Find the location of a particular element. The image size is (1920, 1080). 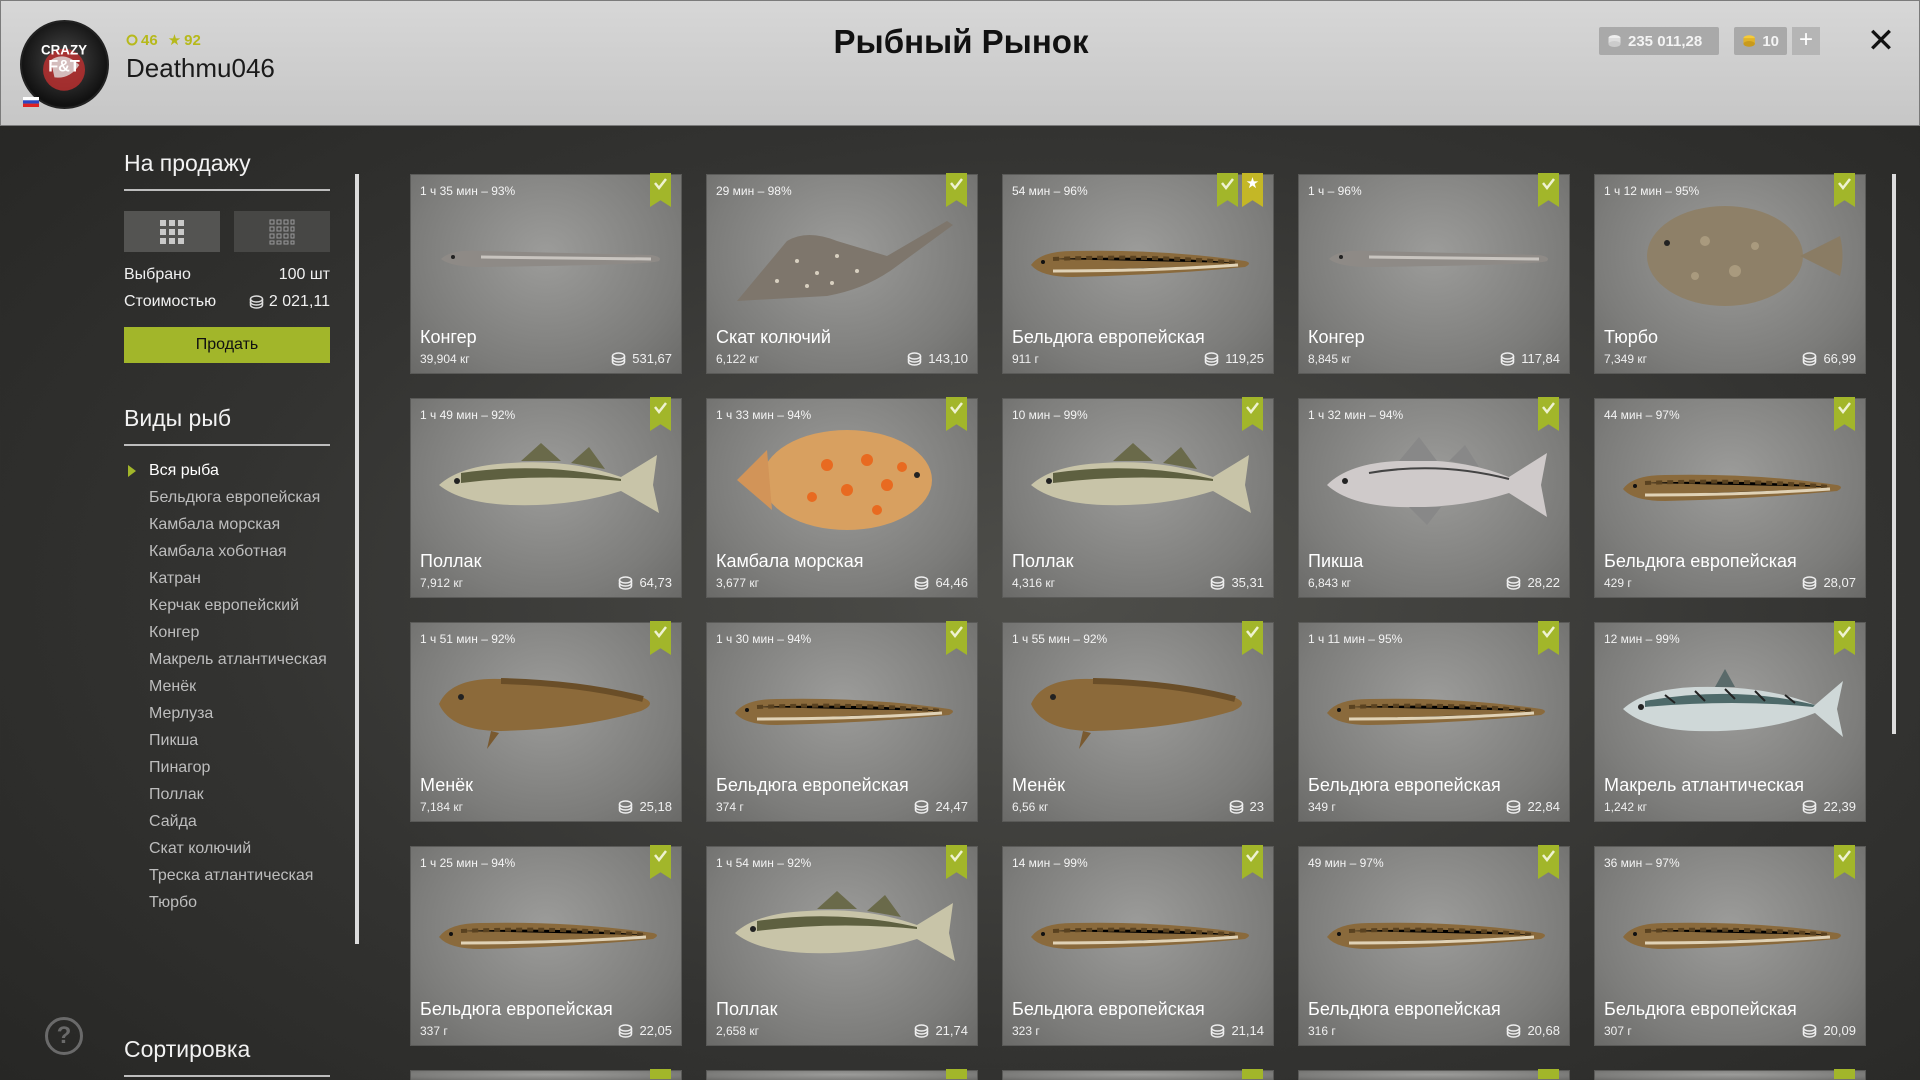

fish-eelpout-icon is located at coordinates (1731, 480).